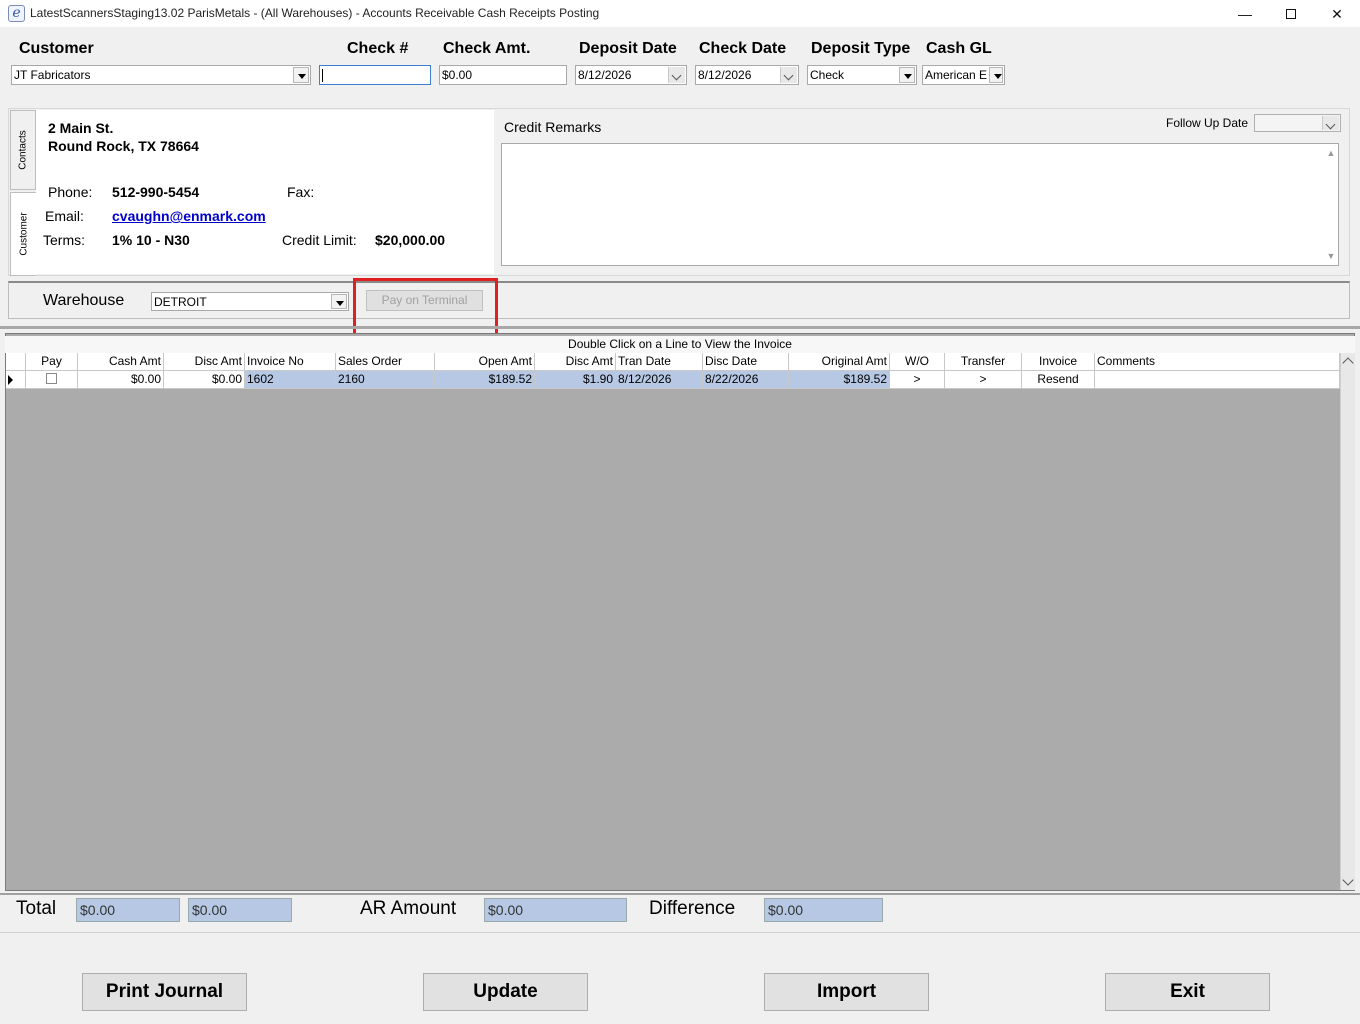 The image size is (1360, 1024). Describe the element at coordinates (505, 992) in the screenshot. I see `update-button: Update` at that location.